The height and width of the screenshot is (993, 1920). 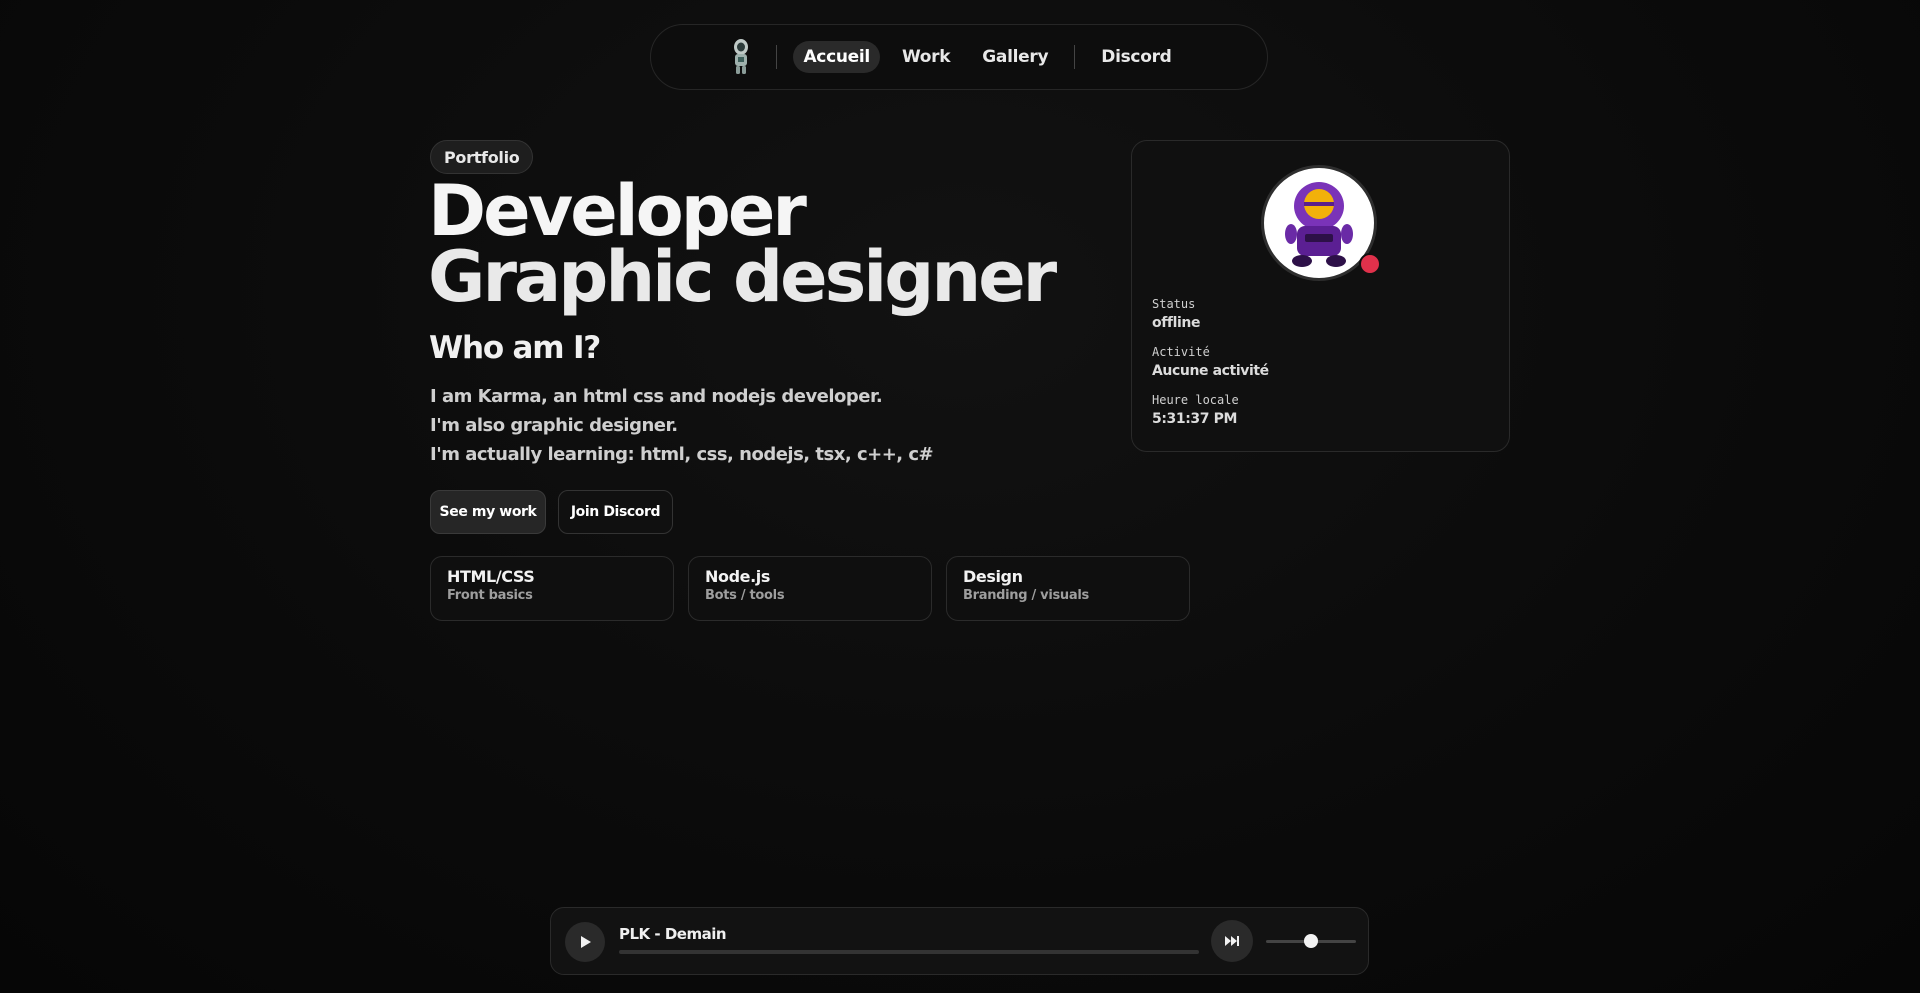 I want to click on play-button, so click(x=585, y=942).